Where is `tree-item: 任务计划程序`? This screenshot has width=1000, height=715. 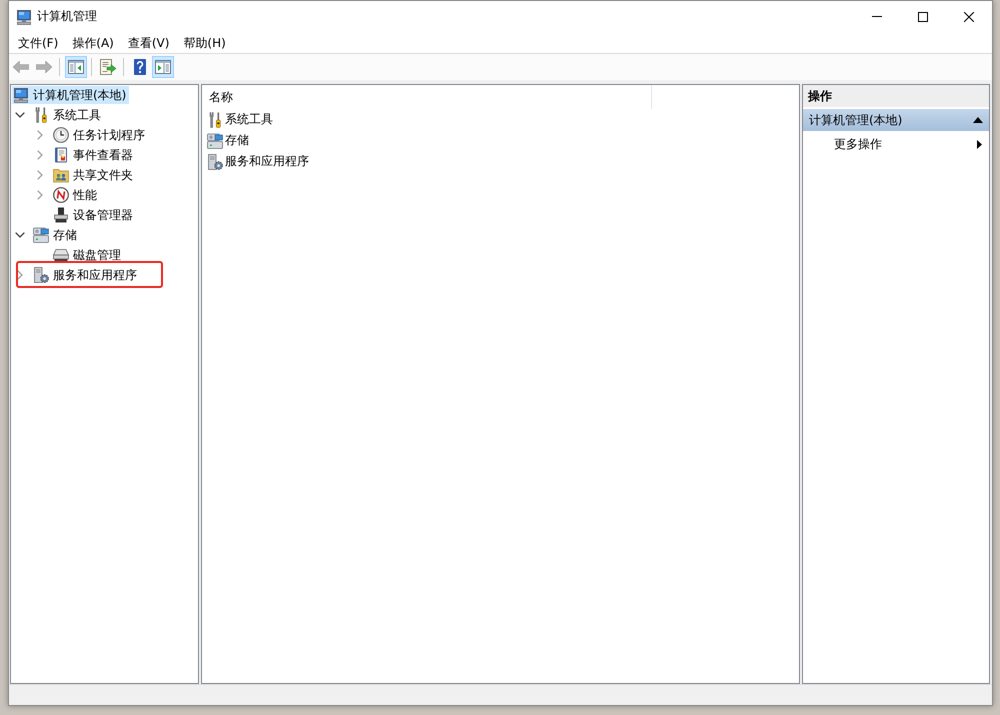 tree-item: 任务计划程序 is located at coordinates (100, 135).